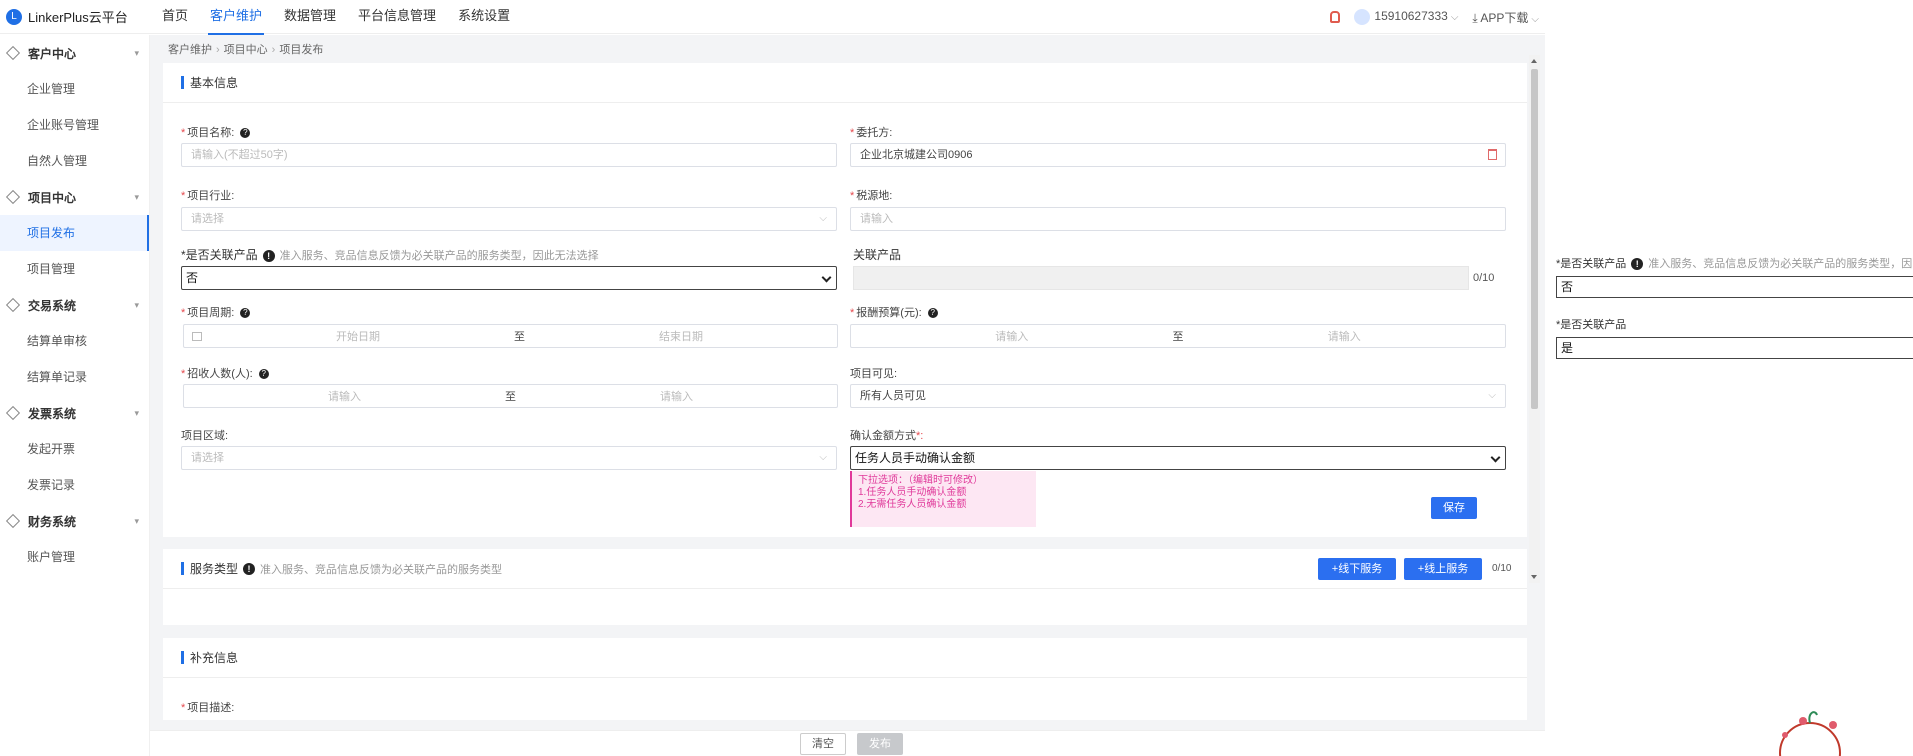  What do you see at coordinates (344, 396) in the screenshot?
I see `recruit-min: 请输入` at bounding box center [344, 396].